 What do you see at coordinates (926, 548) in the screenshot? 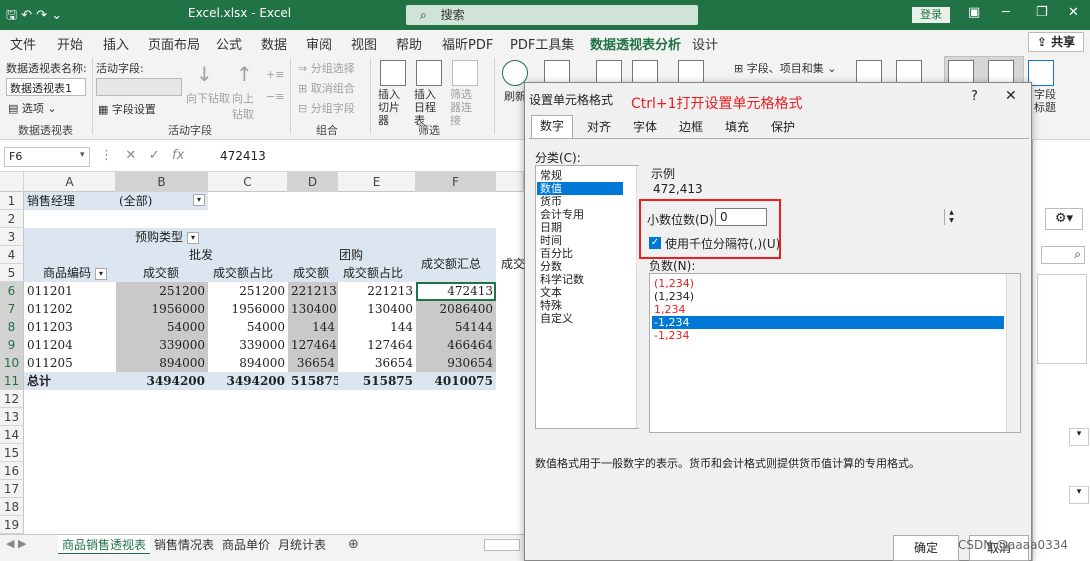
I see `ok-button: 确定` at bounding box center [926, 548].